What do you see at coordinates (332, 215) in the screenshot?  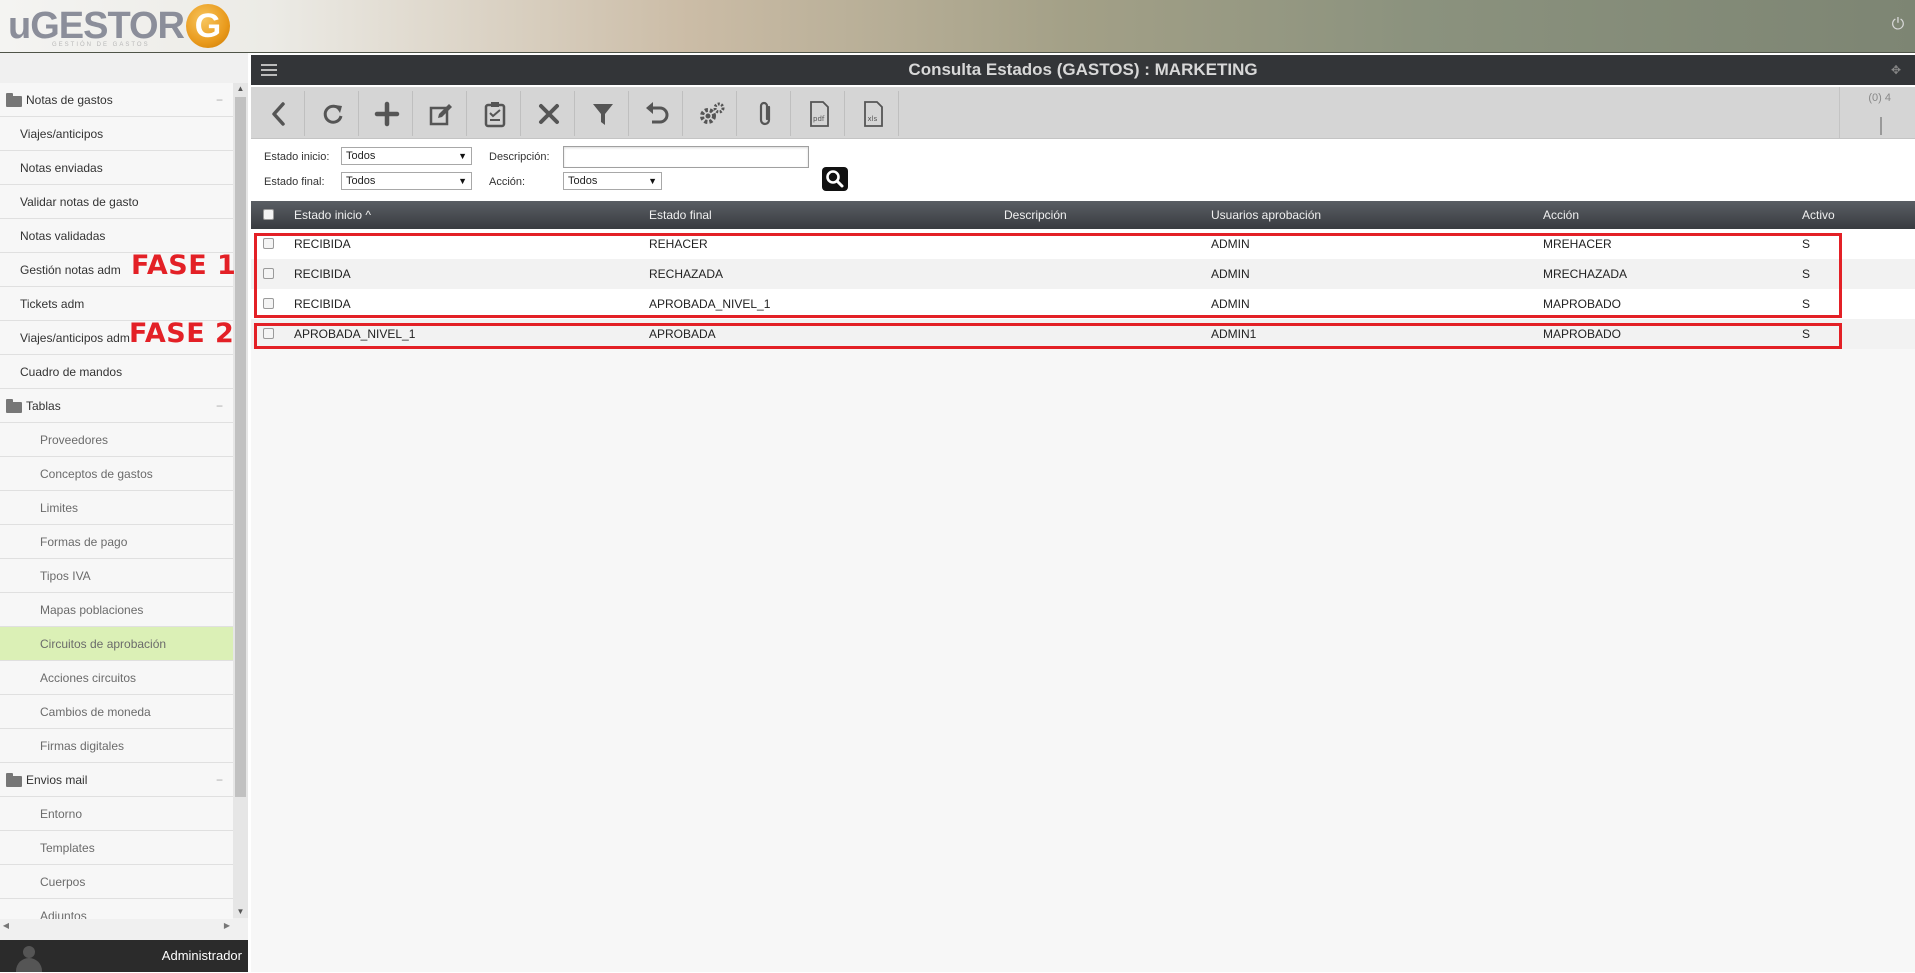 I see `column-header: Estado inicio ^` at bounding box center [332, 215].